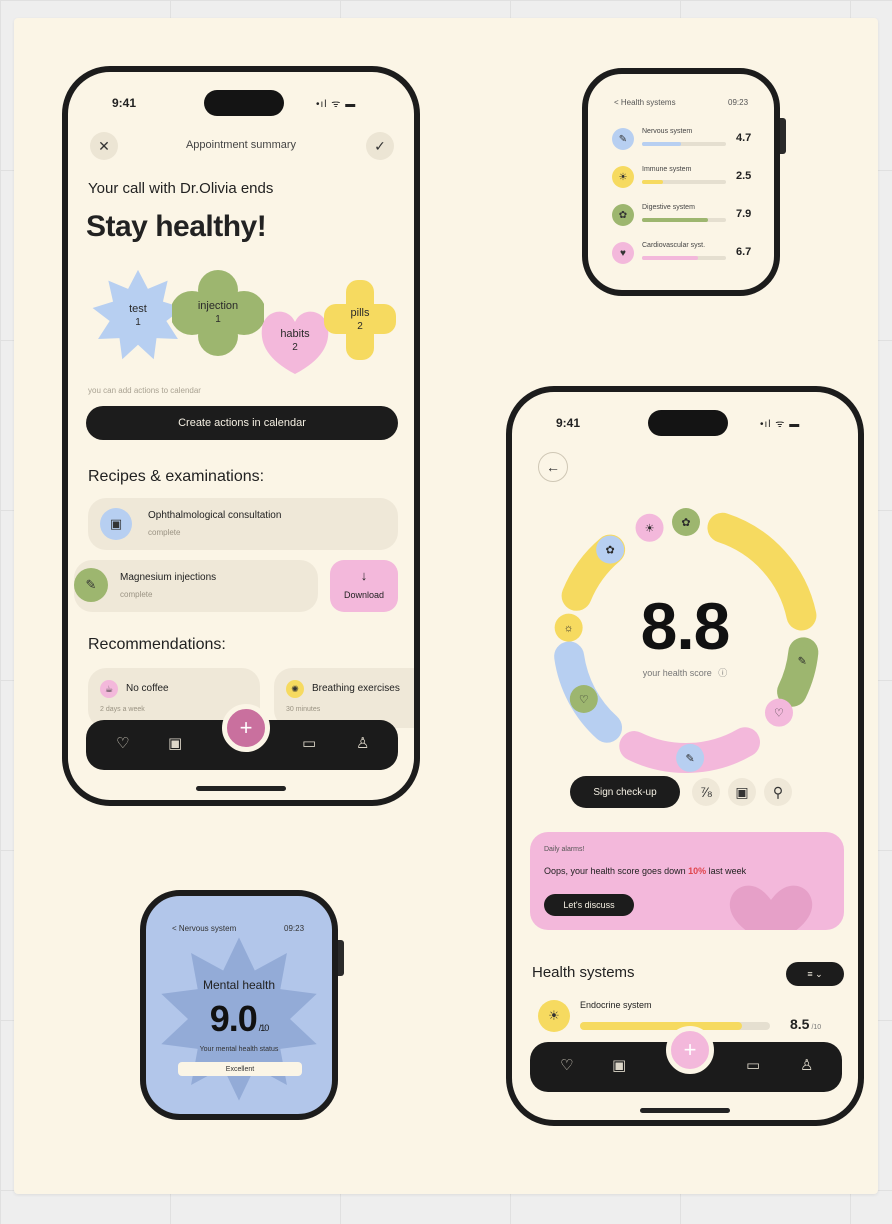  Describe the element at coordinates (144, 390) in the screenshot. I see `calendar-hint: you can add actions to calendar` at that location.